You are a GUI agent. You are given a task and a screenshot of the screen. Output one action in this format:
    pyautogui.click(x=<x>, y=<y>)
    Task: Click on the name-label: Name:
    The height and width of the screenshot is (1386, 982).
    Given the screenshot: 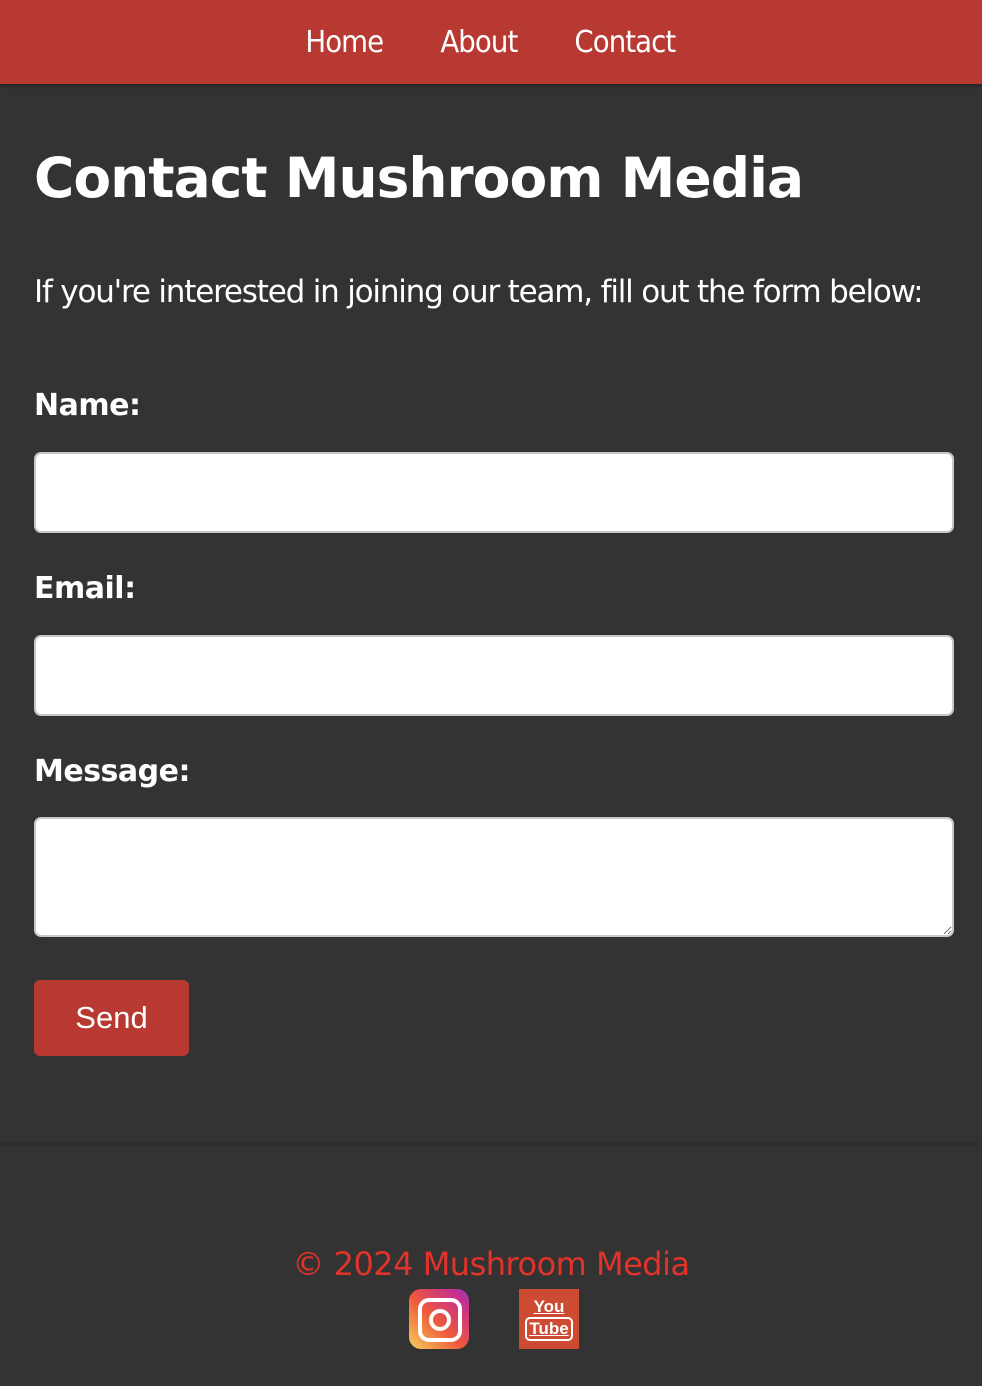 What is the action you would take?
    pyautogui.click(x=87, y=405)
    